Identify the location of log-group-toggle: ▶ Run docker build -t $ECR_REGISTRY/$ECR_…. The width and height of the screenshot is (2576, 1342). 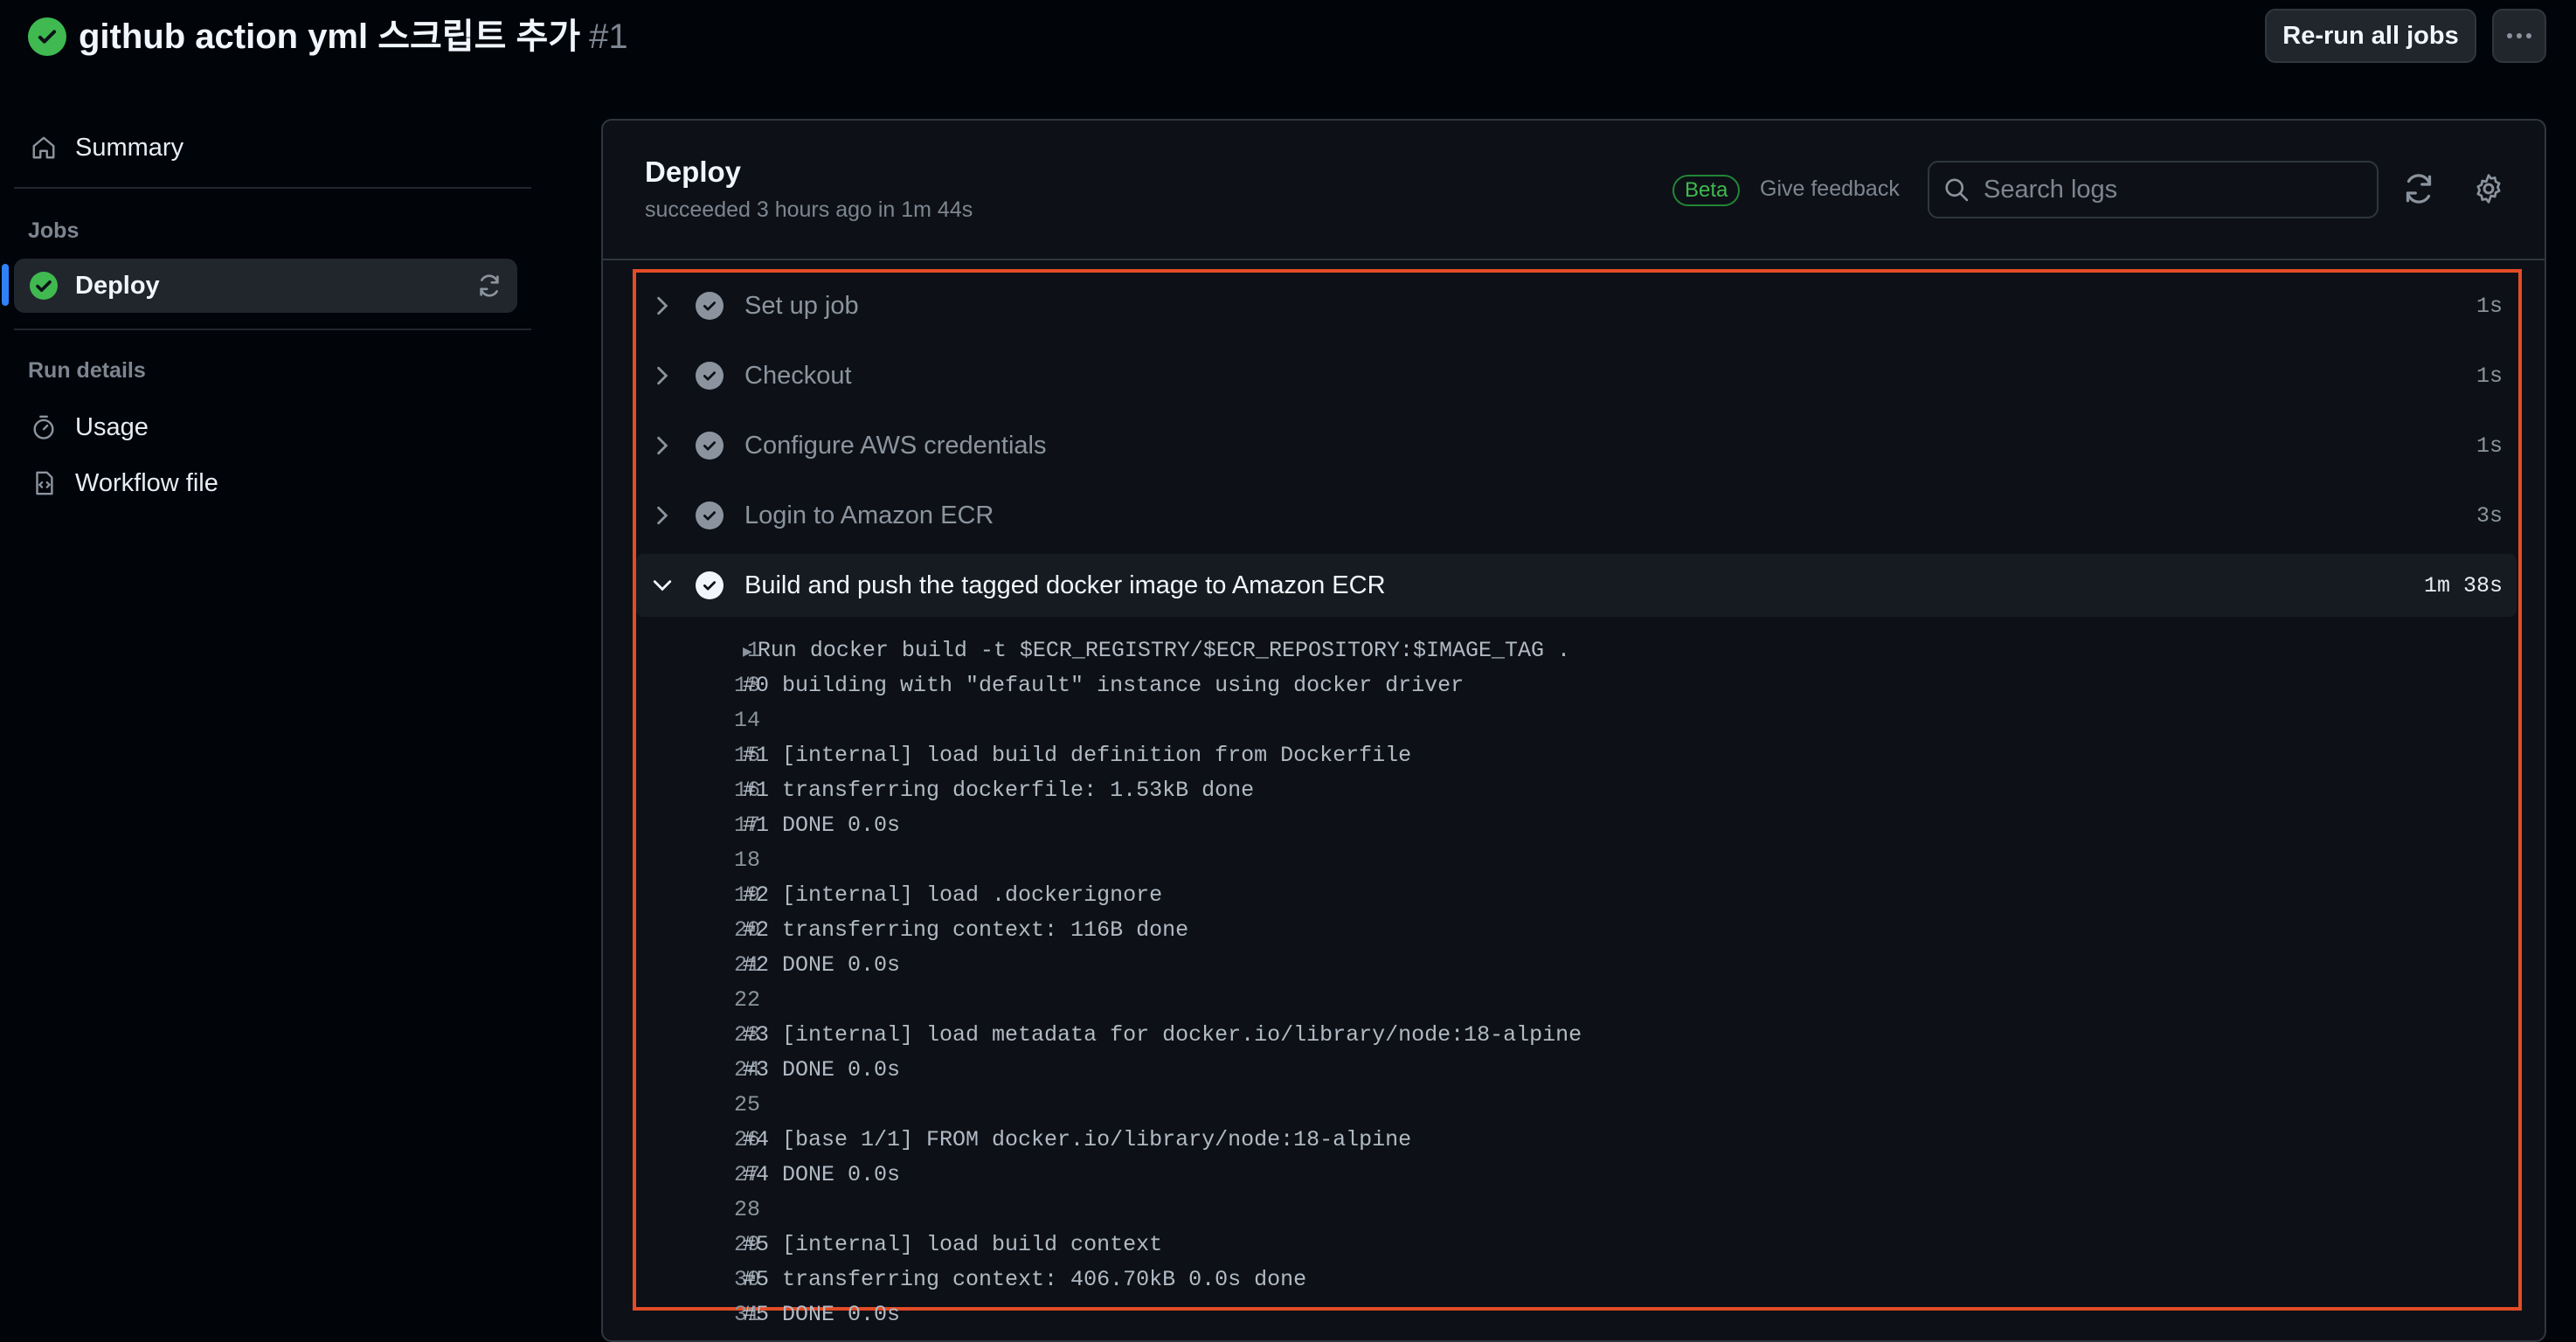
(1156, 650).